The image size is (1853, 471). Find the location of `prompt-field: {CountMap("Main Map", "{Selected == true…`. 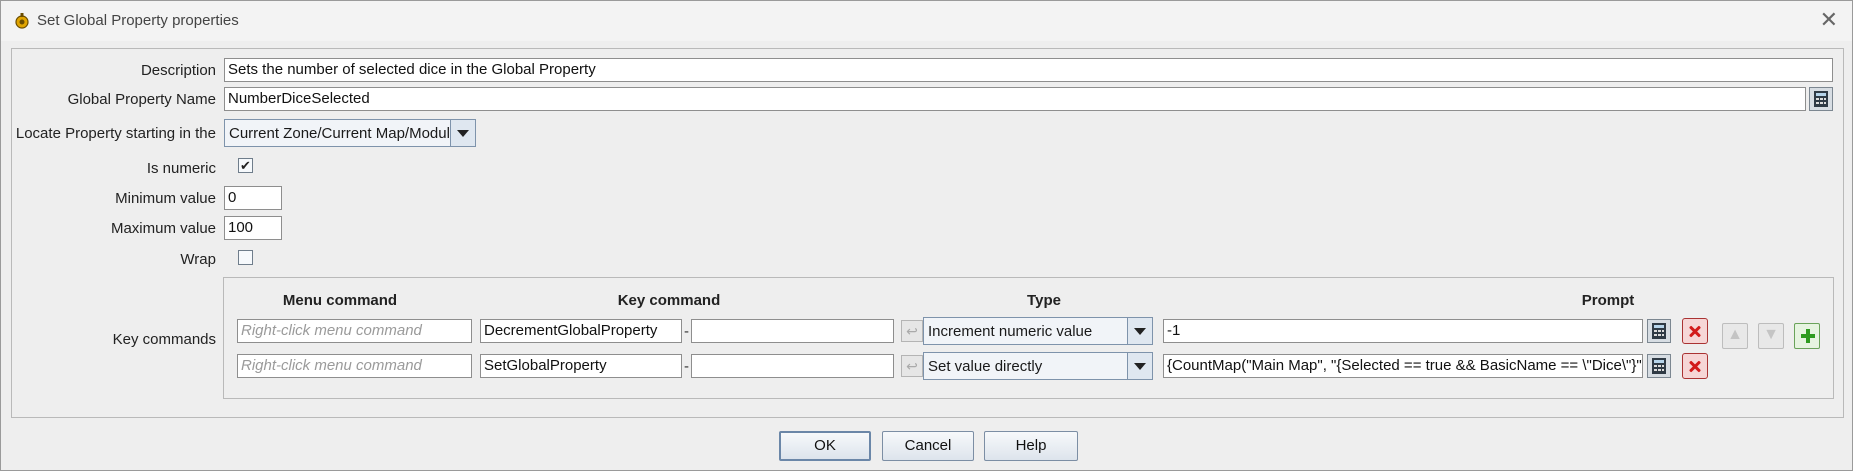

prompt-field: {CountMap("Main Map", "{Selected == true… is located at coordinates (1403, 366).